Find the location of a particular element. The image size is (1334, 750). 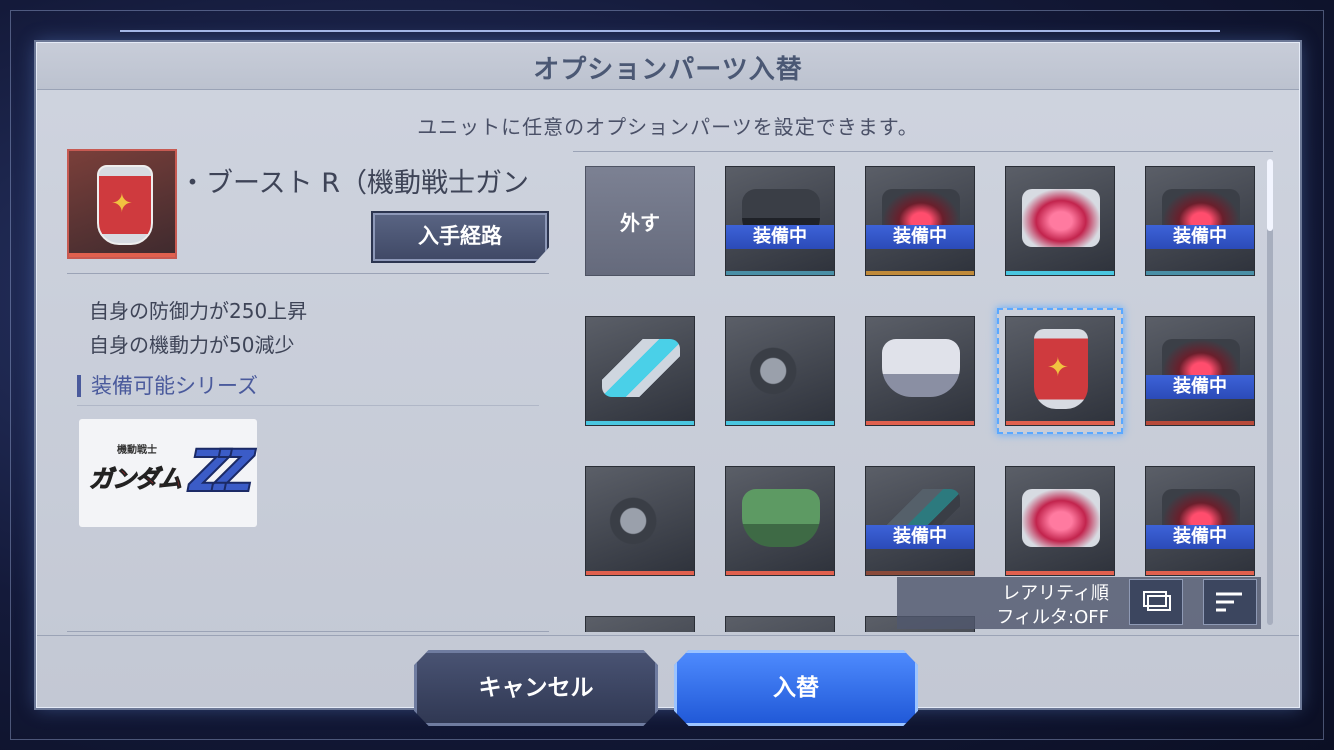

cancel-button: キャンセル is located at coordinates (536, 688).